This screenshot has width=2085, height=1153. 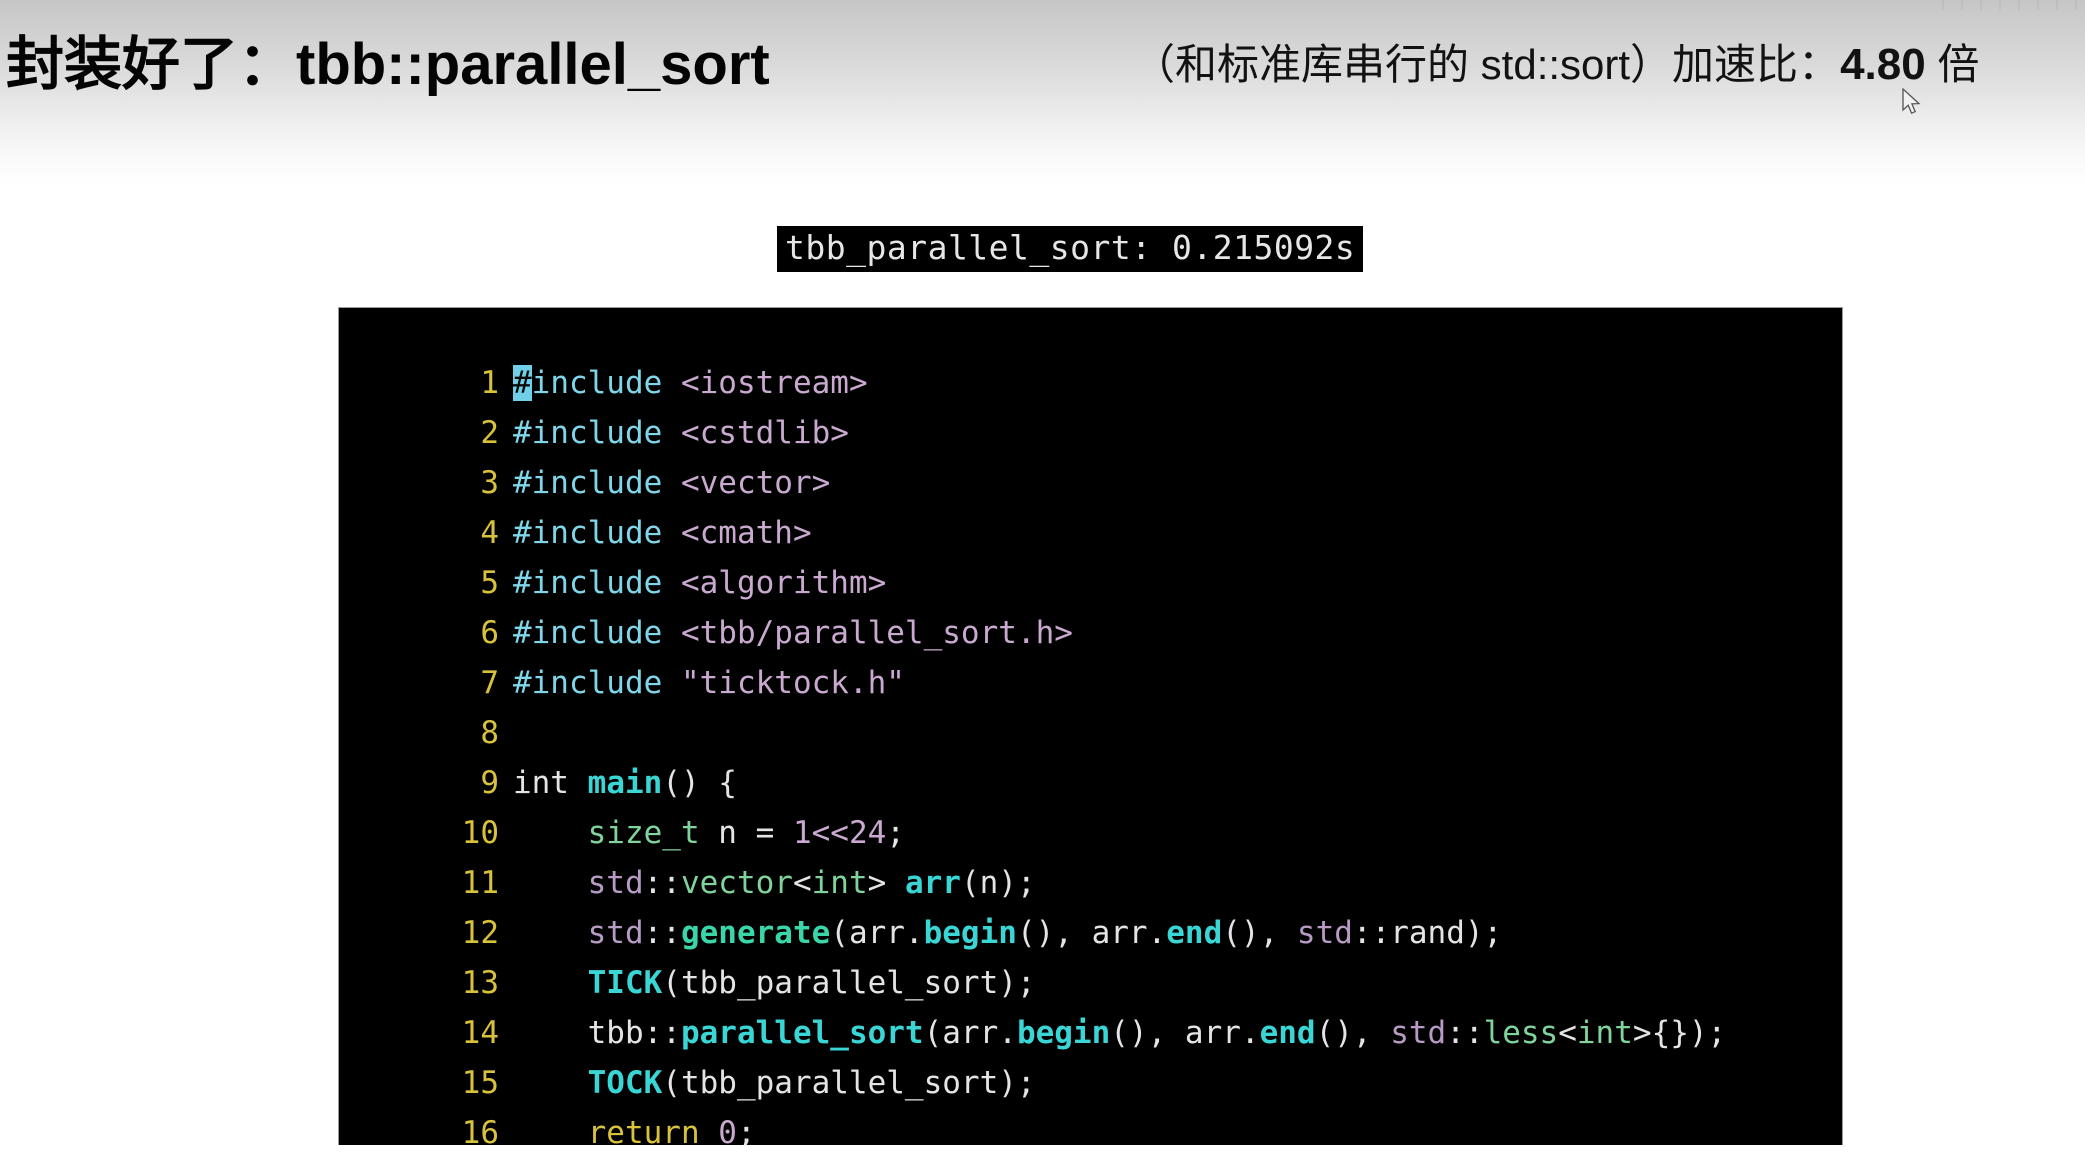 I want to click on speedup-suffix-label: 倍, so click(x=1952, y=64).